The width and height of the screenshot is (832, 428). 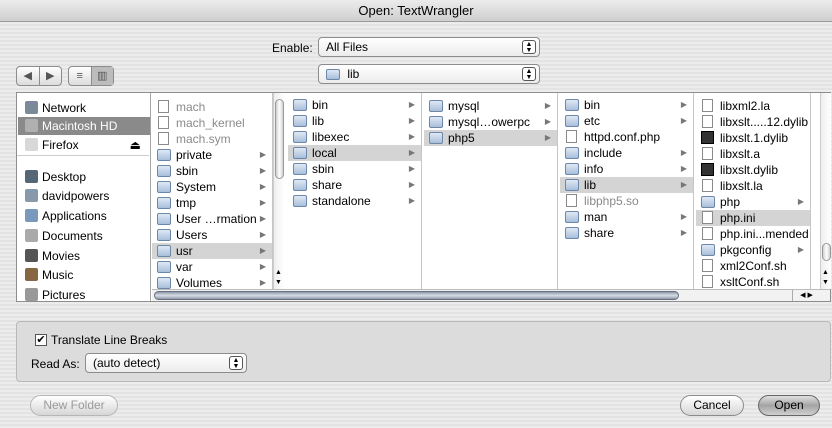 What do you see at coordinates (87, 196) in the screenshot?
I see `sidebar-item-davidpowers: davidpowers` at bounding box center [87, 196].